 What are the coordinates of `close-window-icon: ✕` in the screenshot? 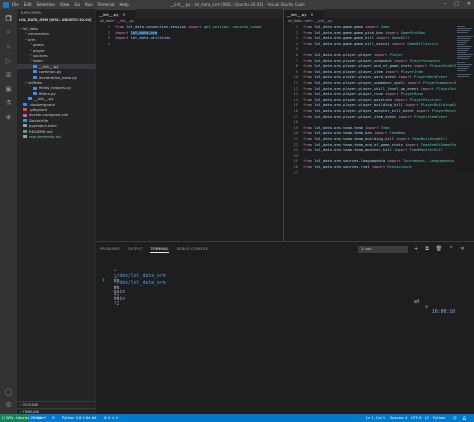 It's located at (469, 4).